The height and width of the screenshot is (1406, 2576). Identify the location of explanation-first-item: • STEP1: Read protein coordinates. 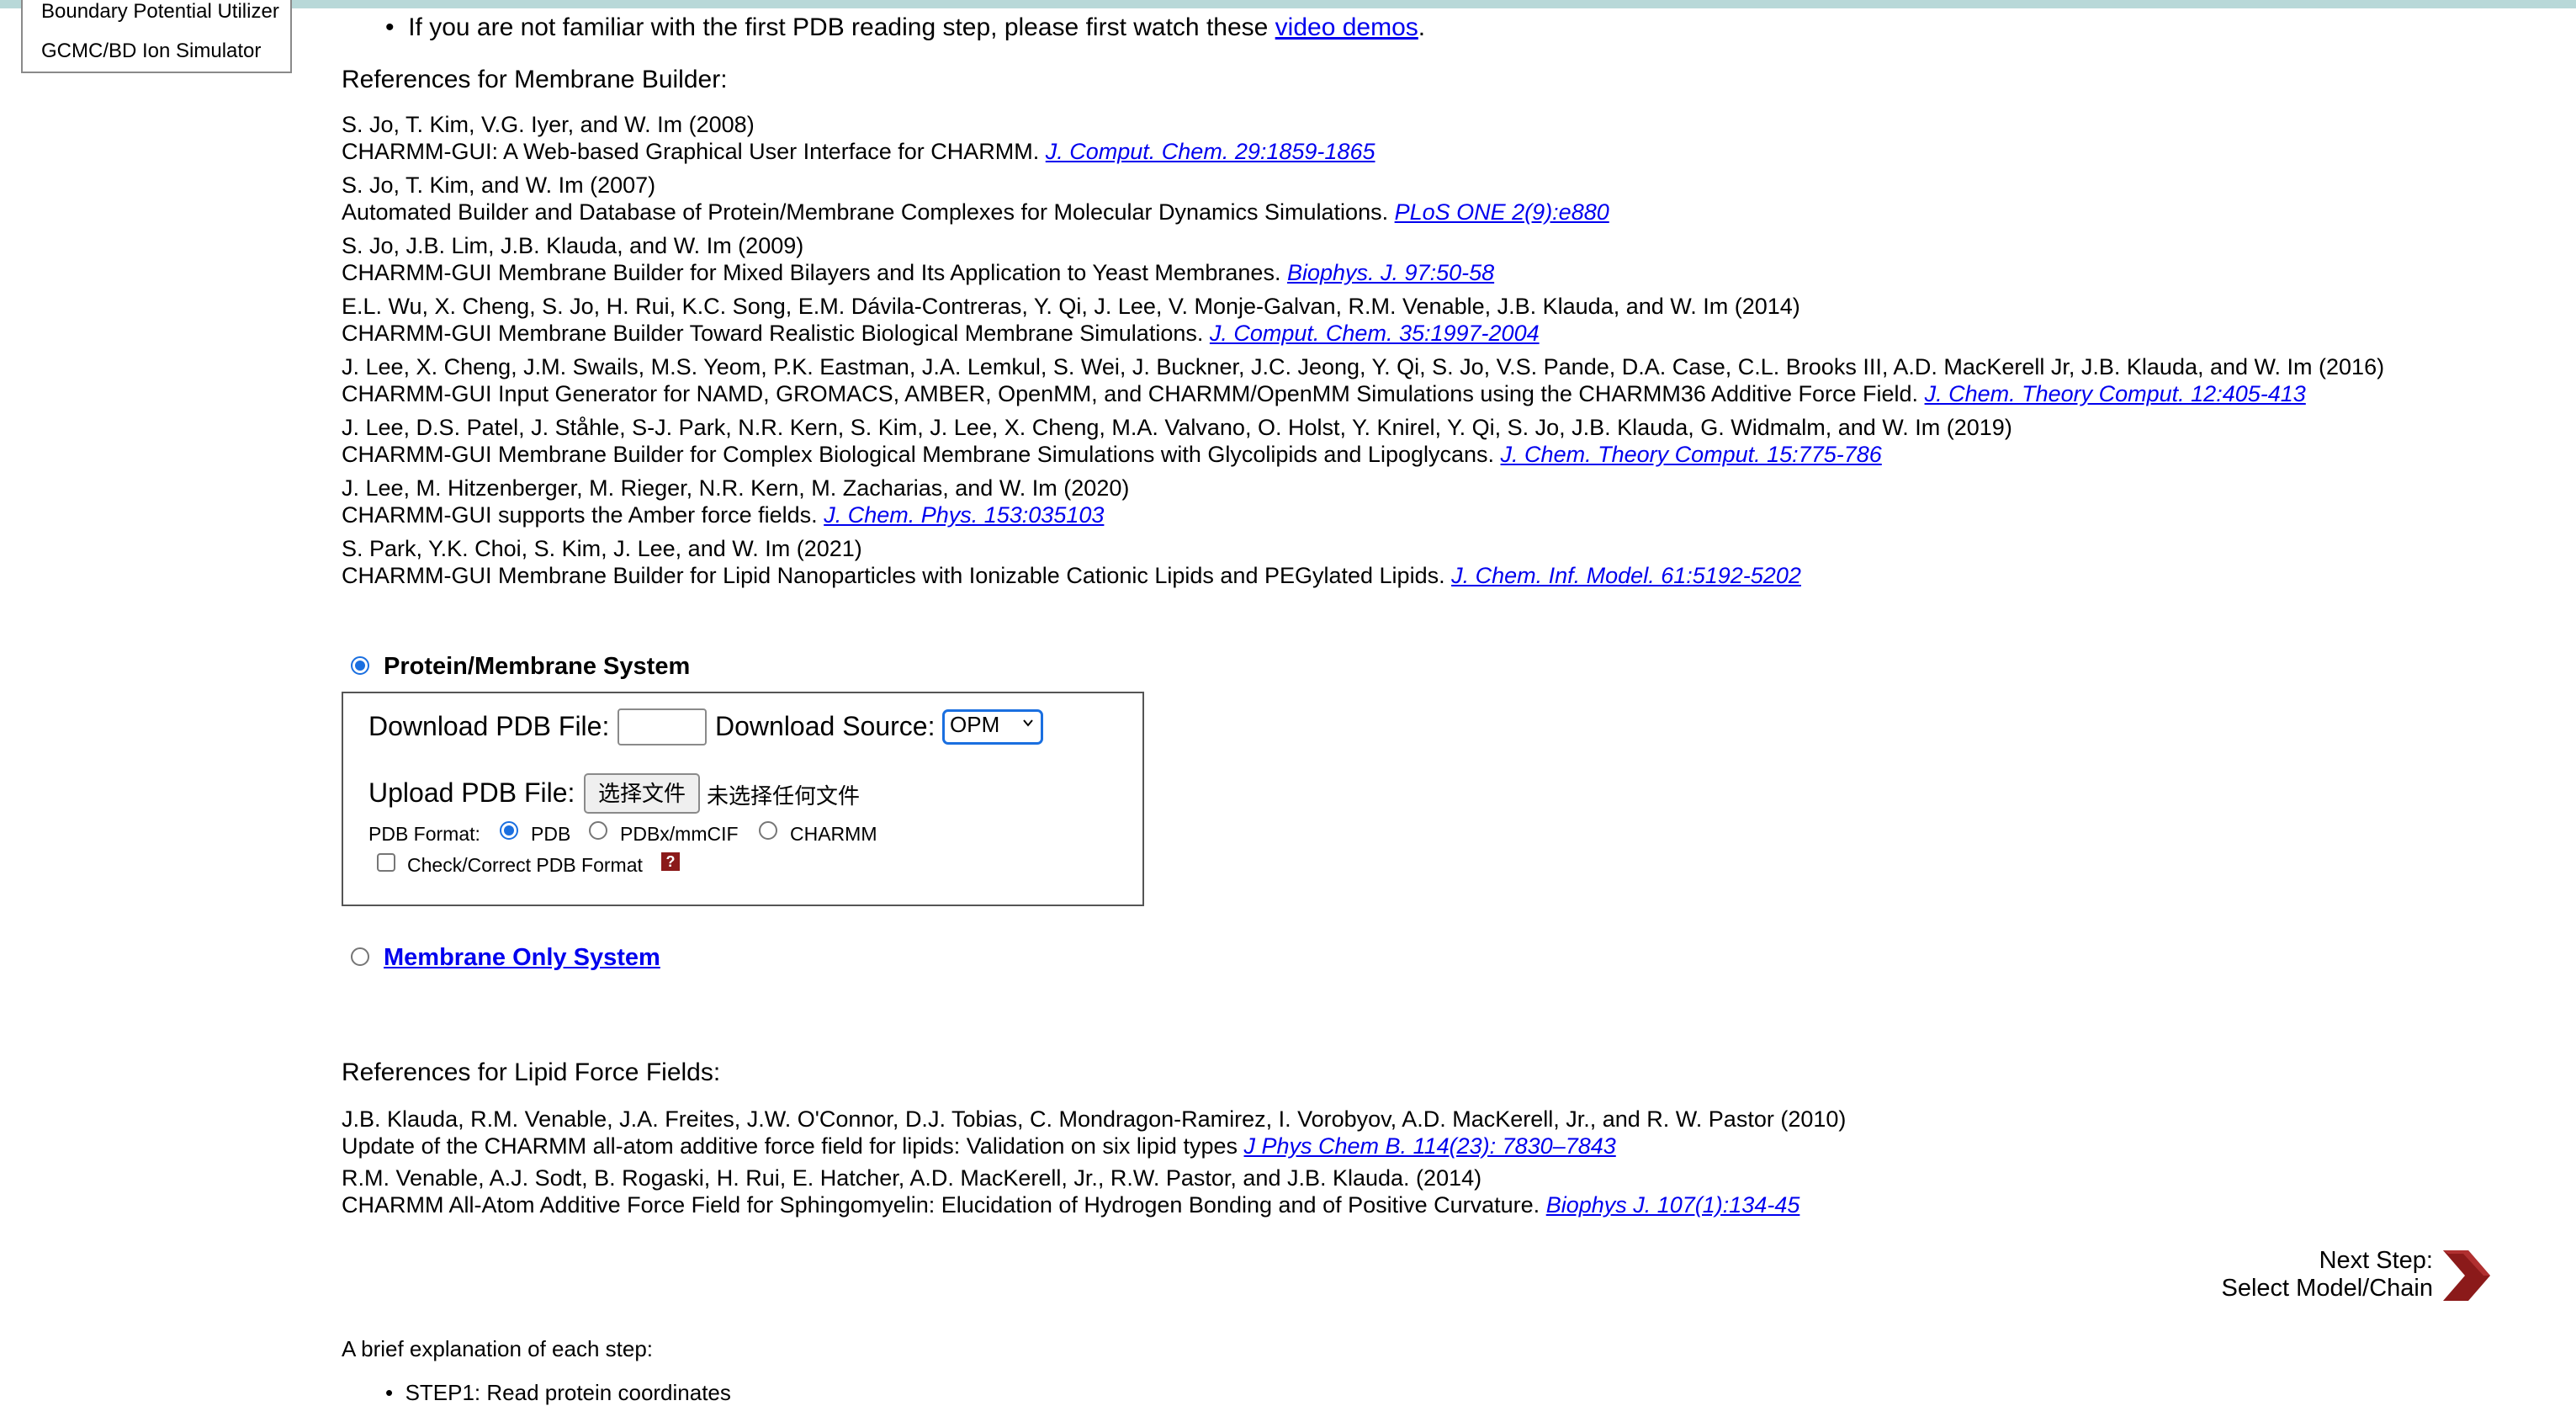
(558, 1393).